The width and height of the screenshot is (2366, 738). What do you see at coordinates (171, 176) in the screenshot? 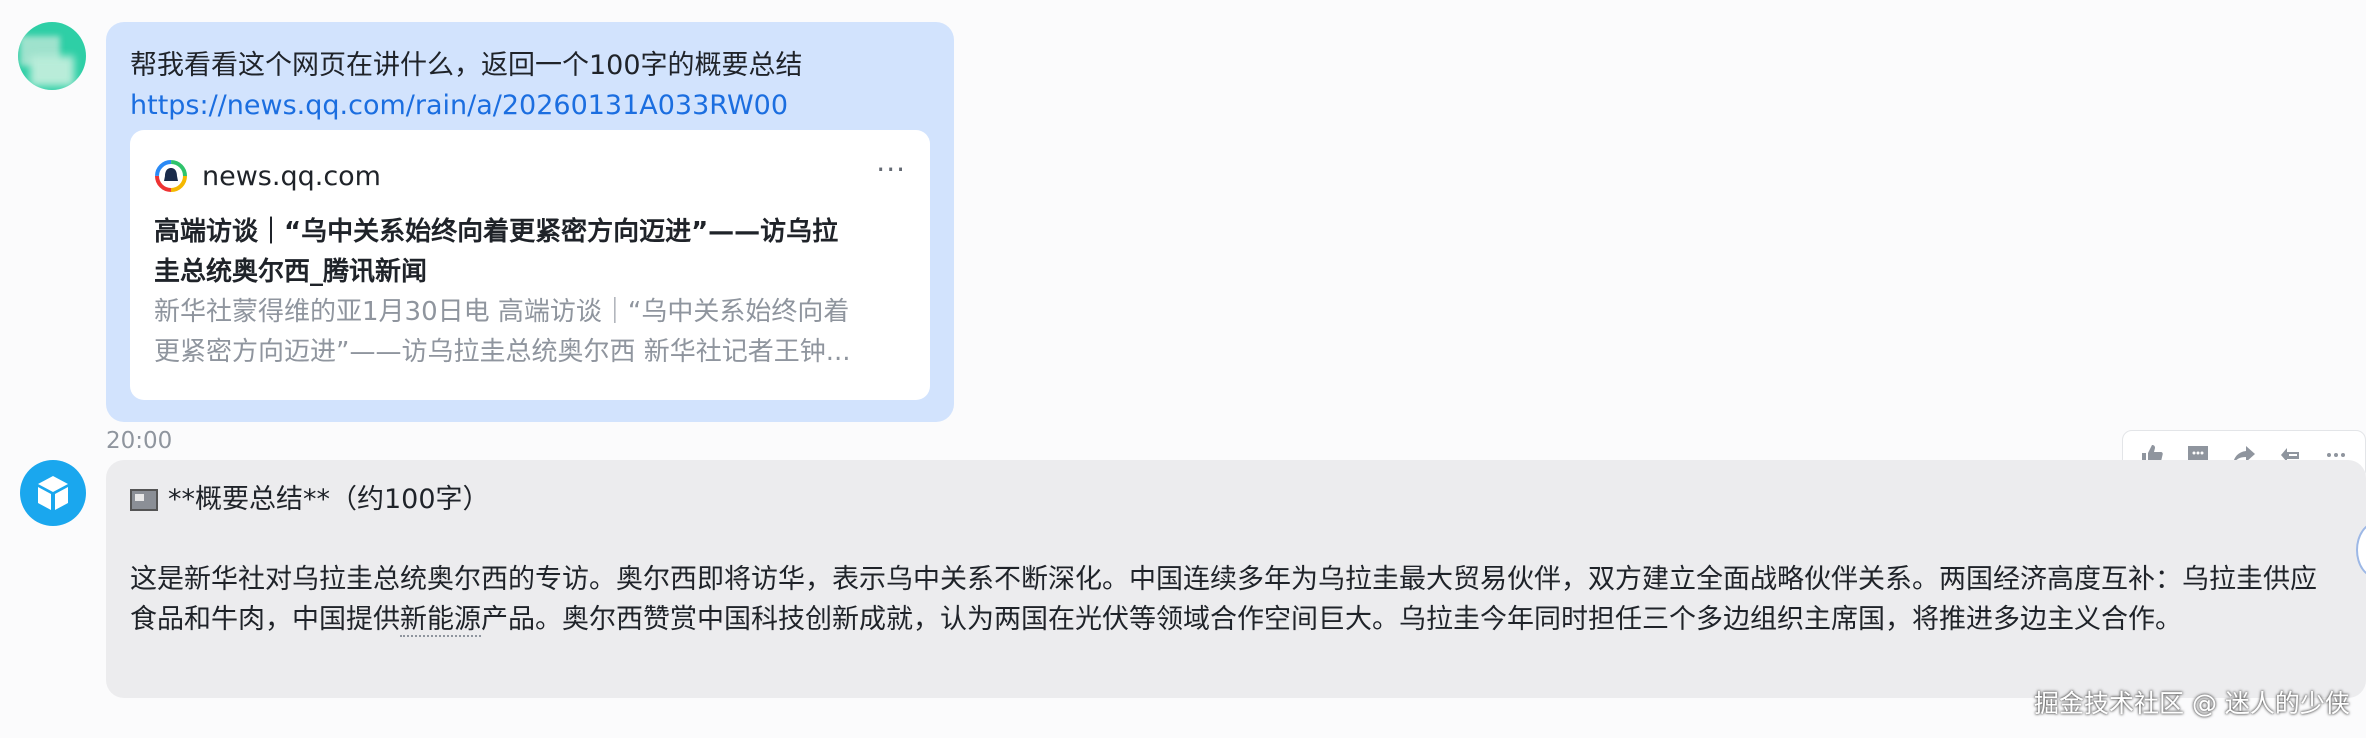
I see `qq-news-favicon-icon` at bounding box center [171, 176].